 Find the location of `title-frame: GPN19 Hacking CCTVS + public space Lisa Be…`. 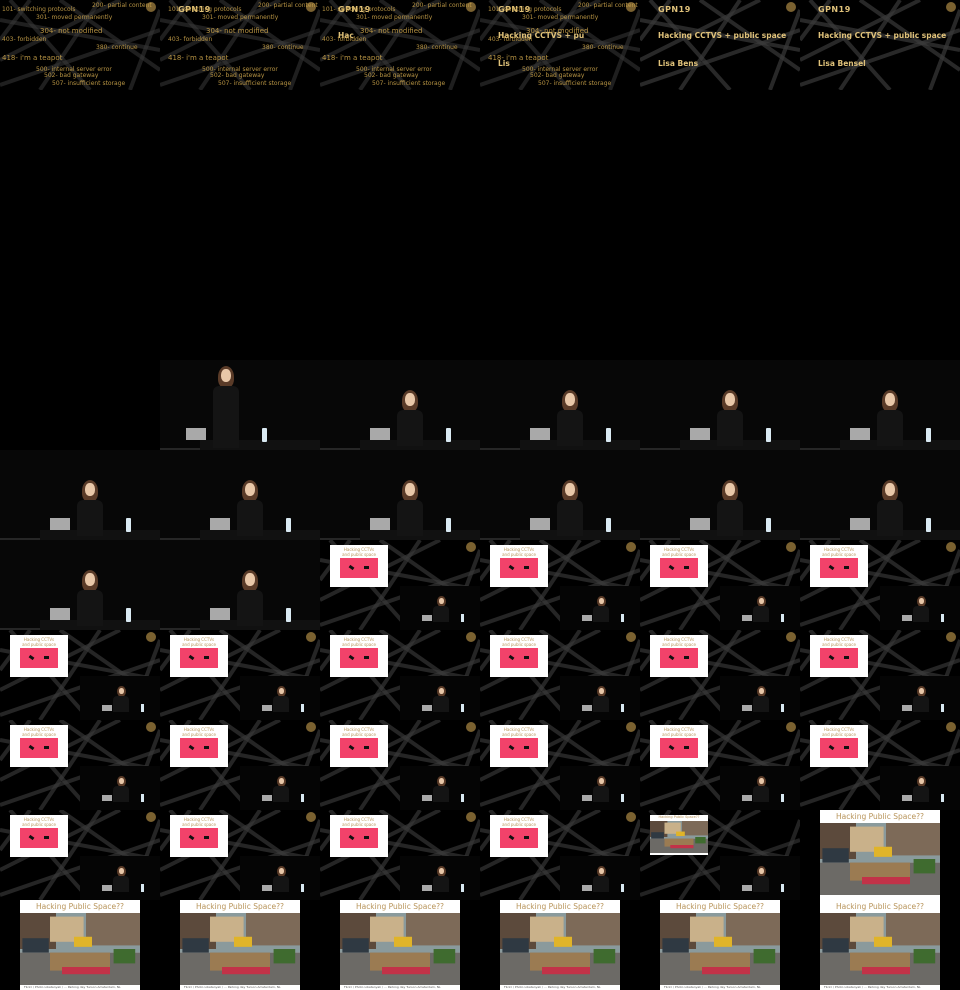

title-frame: GPN19 Hacking CCTVS + public space Lisa Be… is located at coordinates (880, 45).